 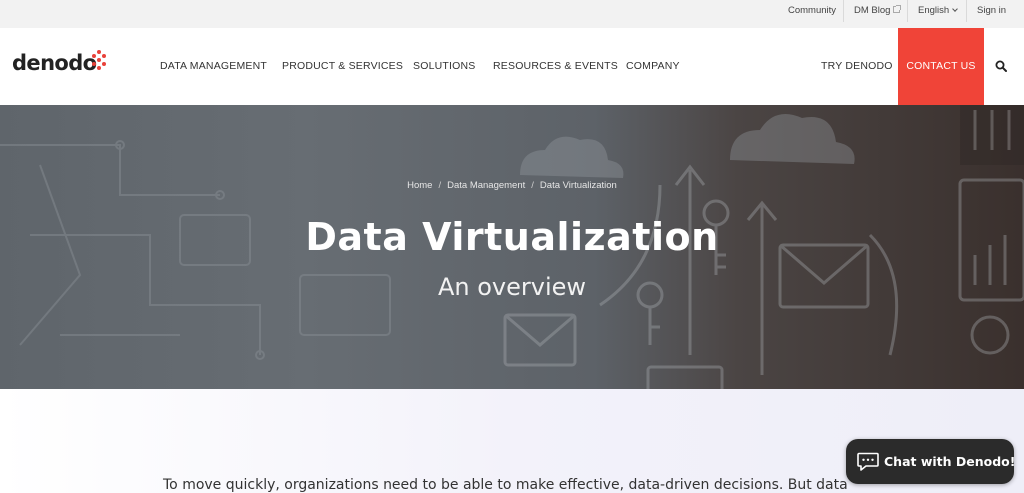 What do you see at coordinates (54, 63) in the screenshot?
I see `logo-text: denodo` at bounding box center [54, 63].